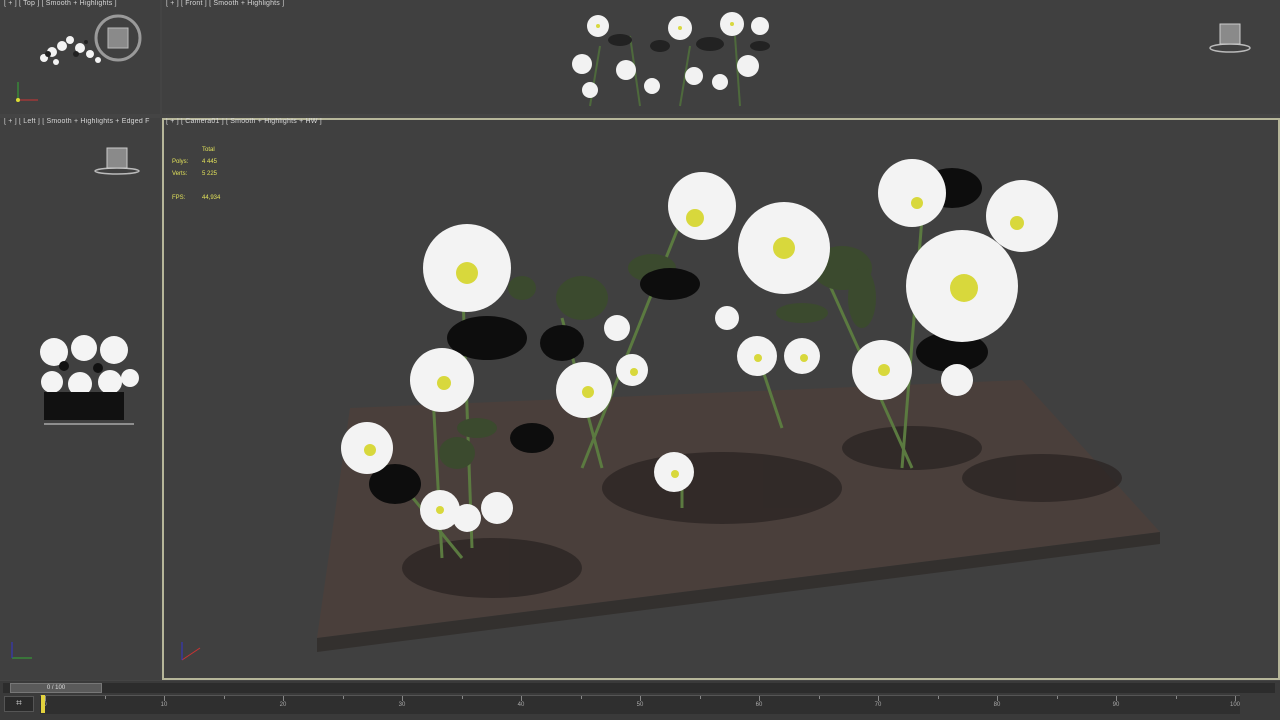 This screenshot has height=720, width=1280. Describe the element at coordinates (997, 705) in the screenshot. I see `ruler-label: 80` at that location.